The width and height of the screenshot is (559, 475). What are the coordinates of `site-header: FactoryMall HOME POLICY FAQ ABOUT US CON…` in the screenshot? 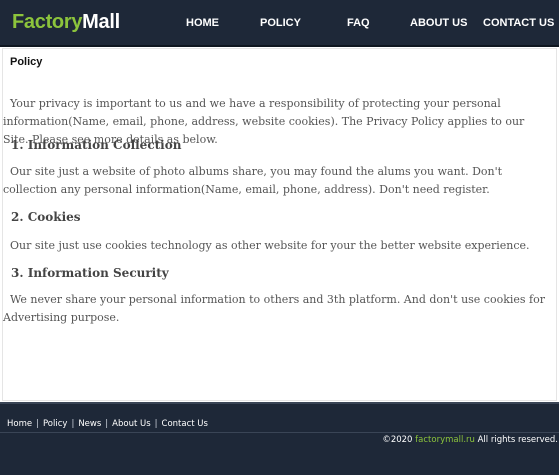 It's located at (279, 23).